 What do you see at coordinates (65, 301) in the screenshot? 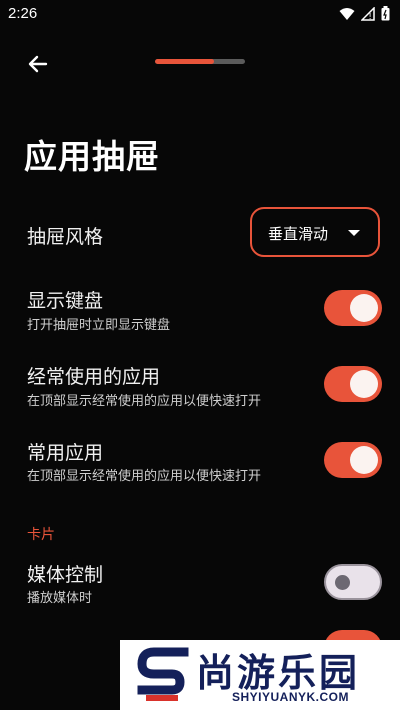
I see `setting-title: 显示键盘` at bounding box center [65, 301].